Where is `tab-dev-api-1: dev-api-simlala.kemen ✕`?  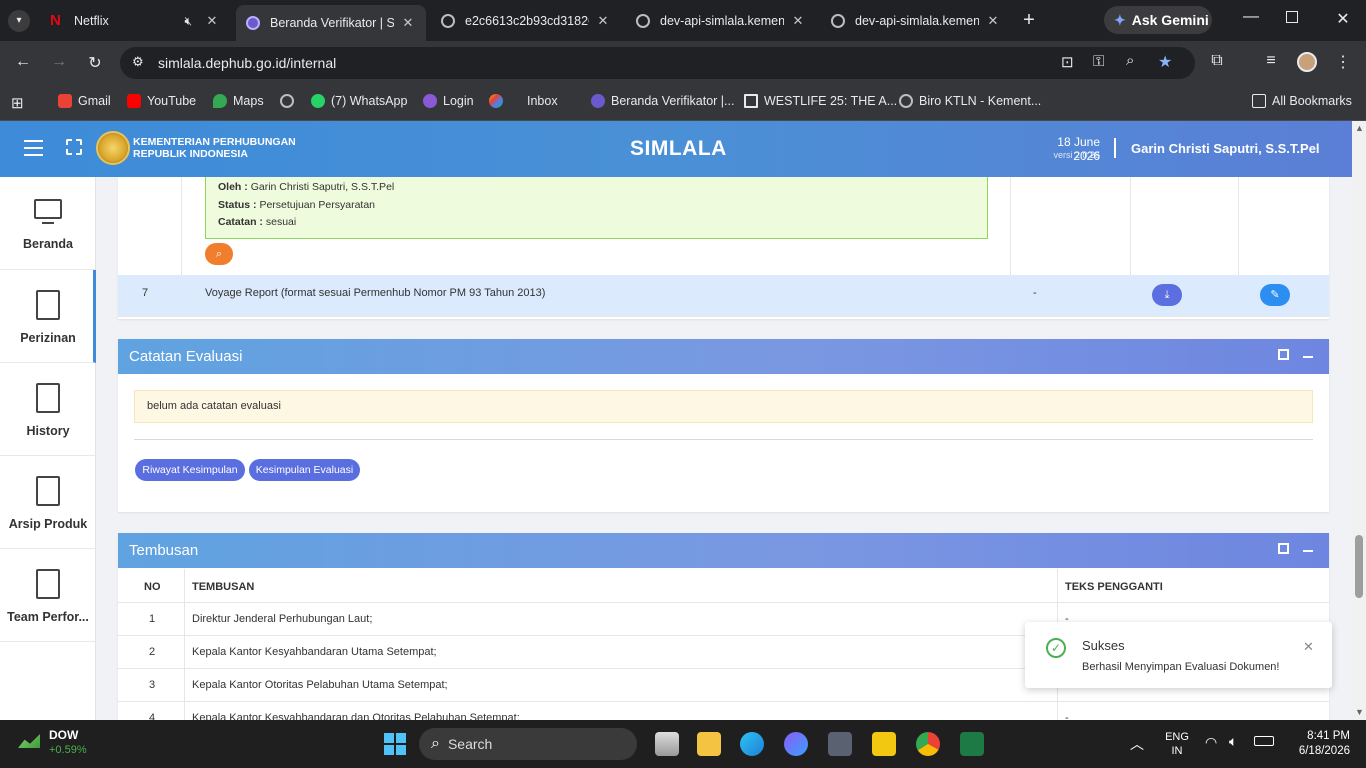
tab-dev-api-1: dev-api-simlala.kemen ✕ is located at coordinates (721, 21).